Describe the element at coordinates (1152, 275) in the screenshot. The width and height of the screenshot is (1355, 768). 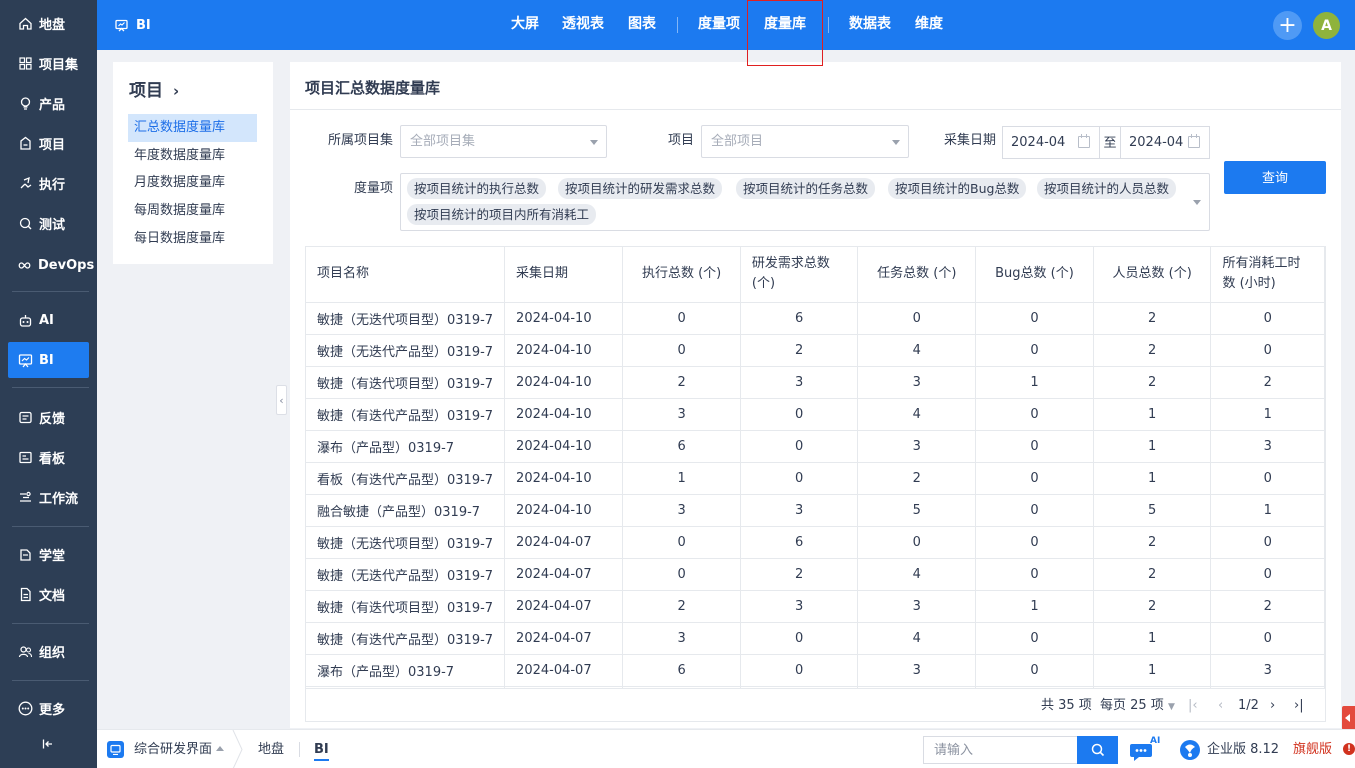
I see `column-header: 人员总数 (个)` at that location.